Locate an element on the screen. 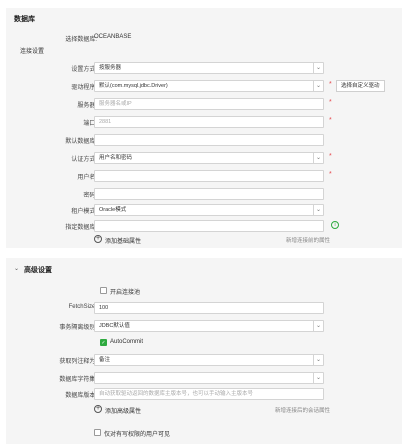 The image size is (408, 444). username-input is located at coordinates (209, 176).